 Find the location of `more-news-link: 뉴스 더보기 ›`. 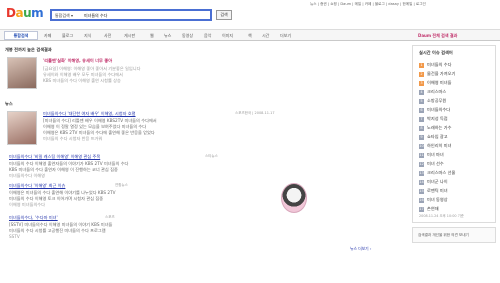

more-news-link: 뉴스 더보기 › is located at coordinates (360, 249).